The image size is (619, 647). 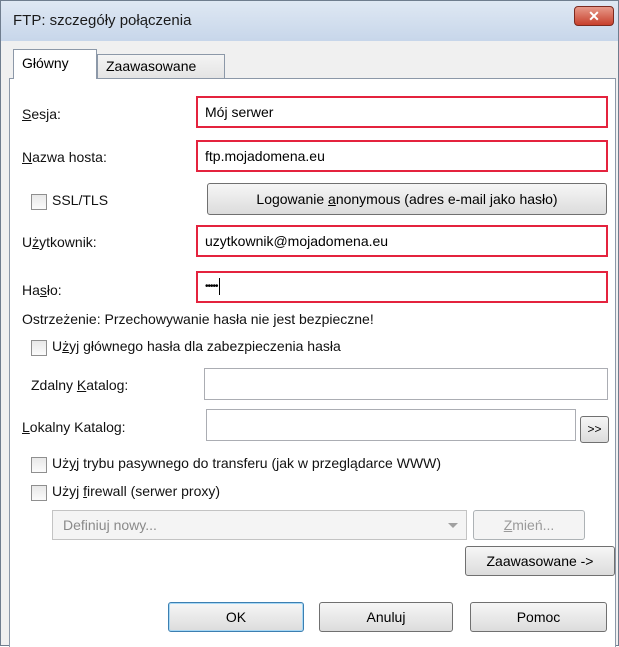 What do you see at coordinates (74, 427) in the screenshot?
I see `local-dir-label: Lokalny Katalog:` at bounding box center [74, 427].